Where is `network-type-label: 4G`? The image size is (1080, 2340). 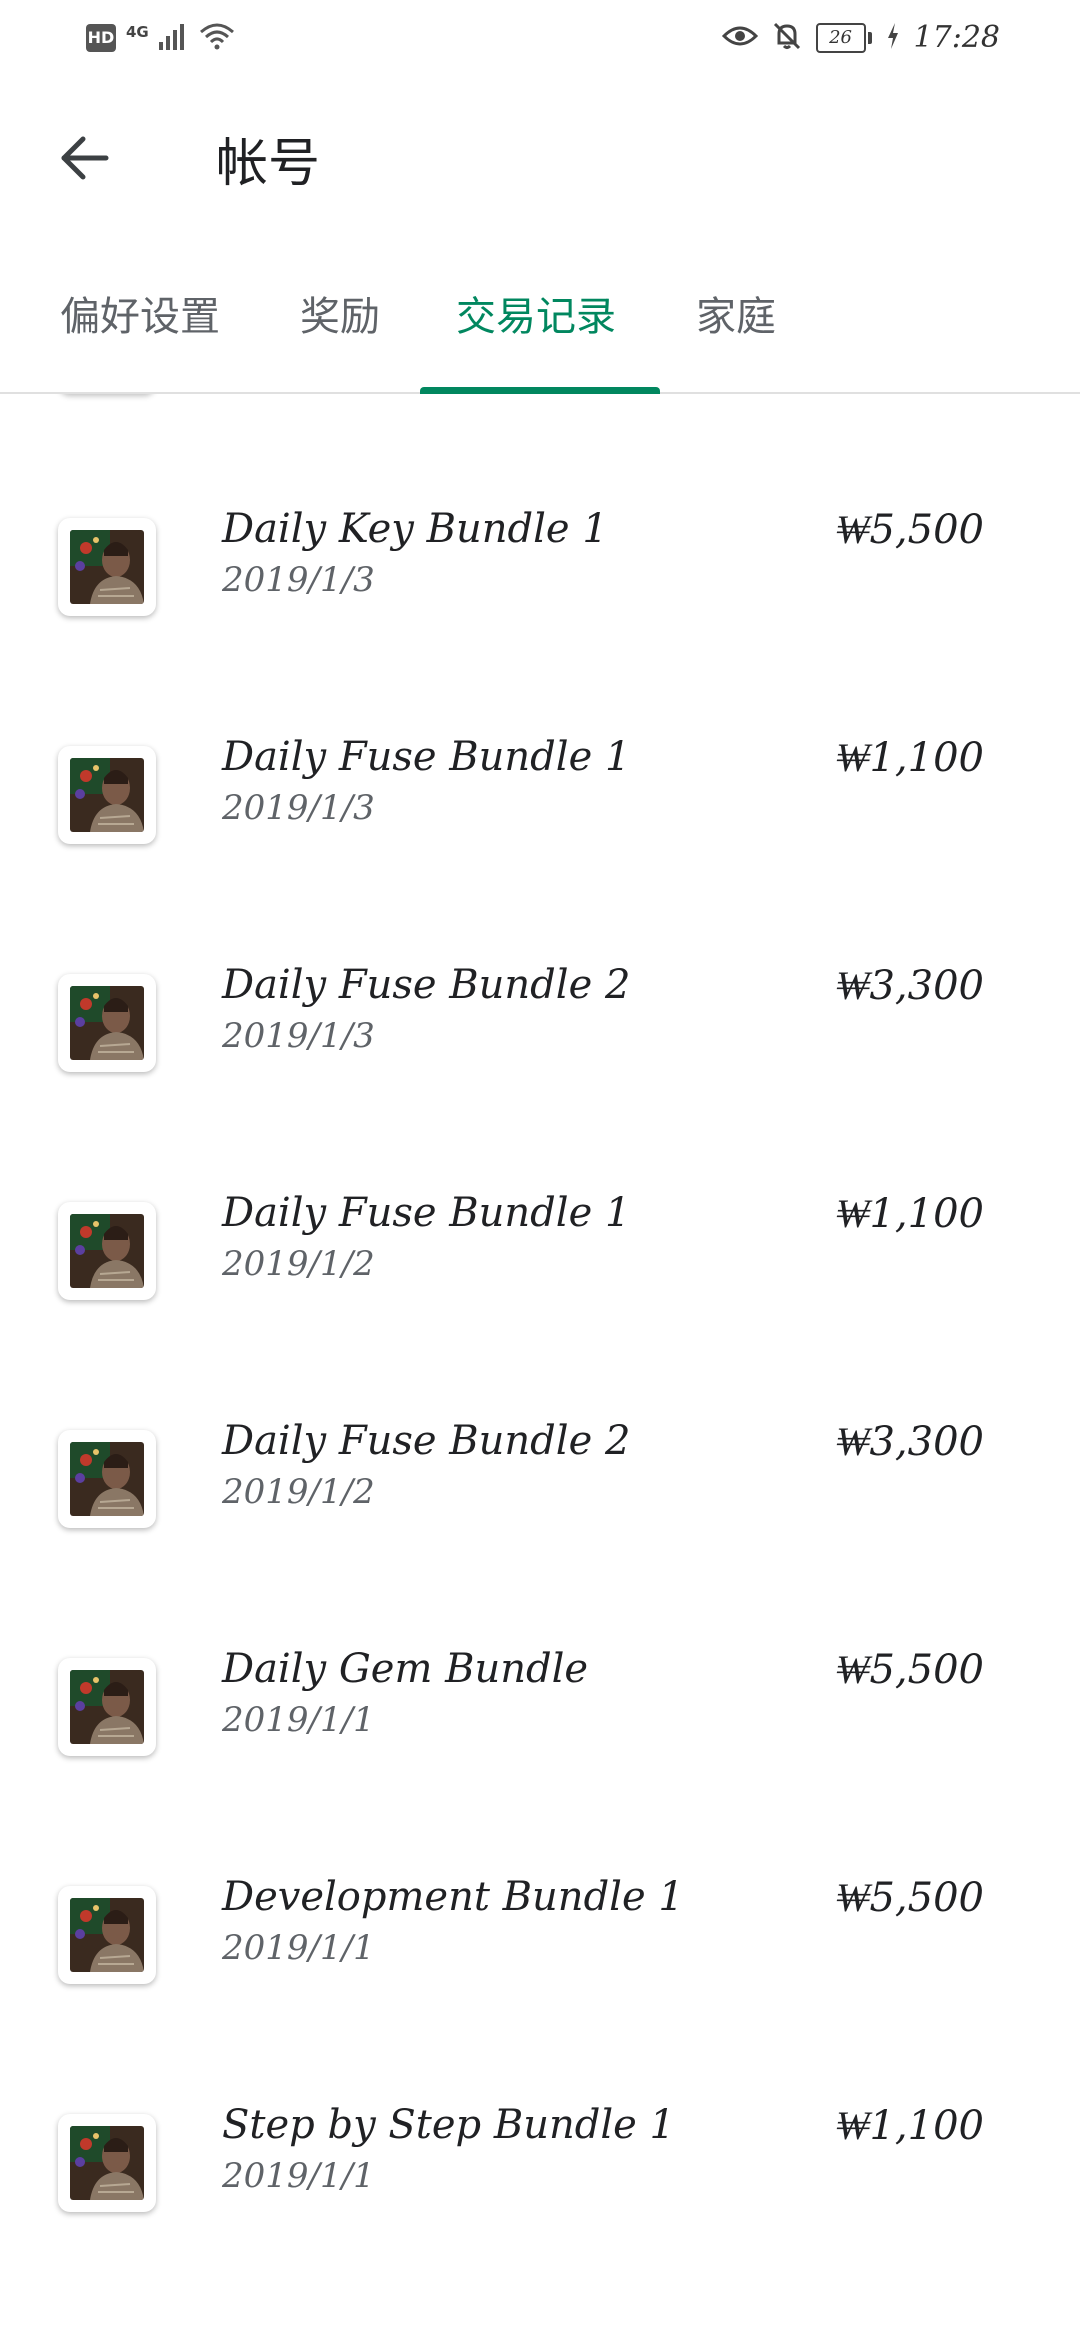
network-type-label: 4G is located at coordinates (137, 32).